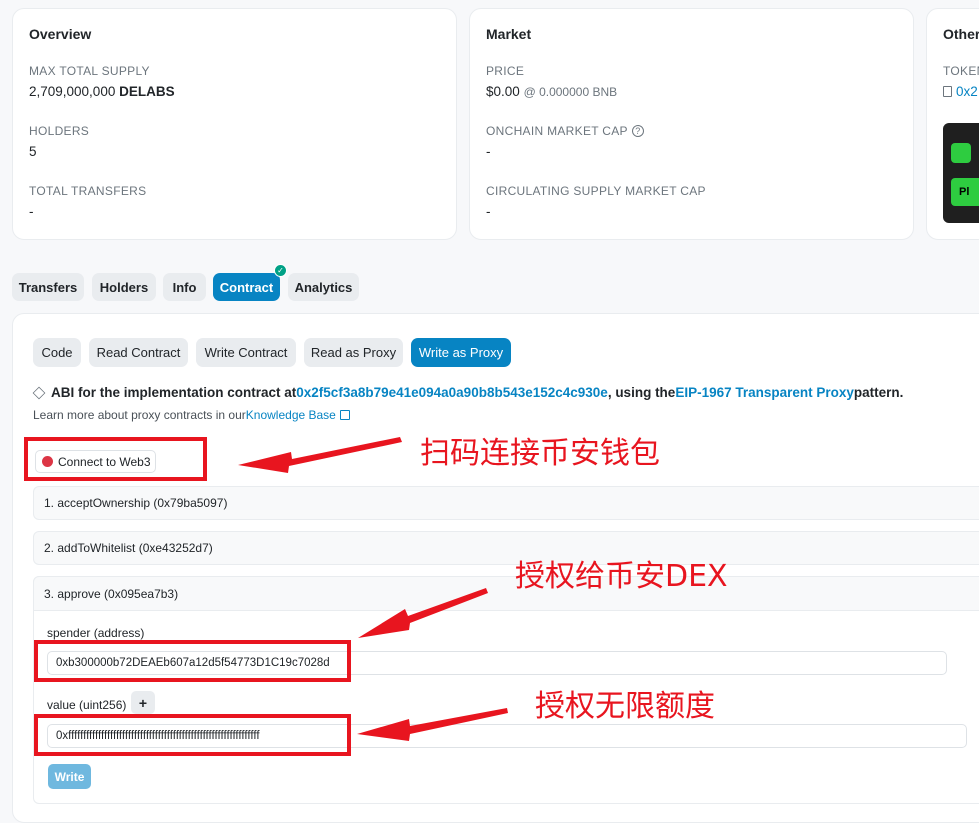 This screenshot has width=979, height=823. I want to click on token-symbol: DELABS, so click(147, 91).